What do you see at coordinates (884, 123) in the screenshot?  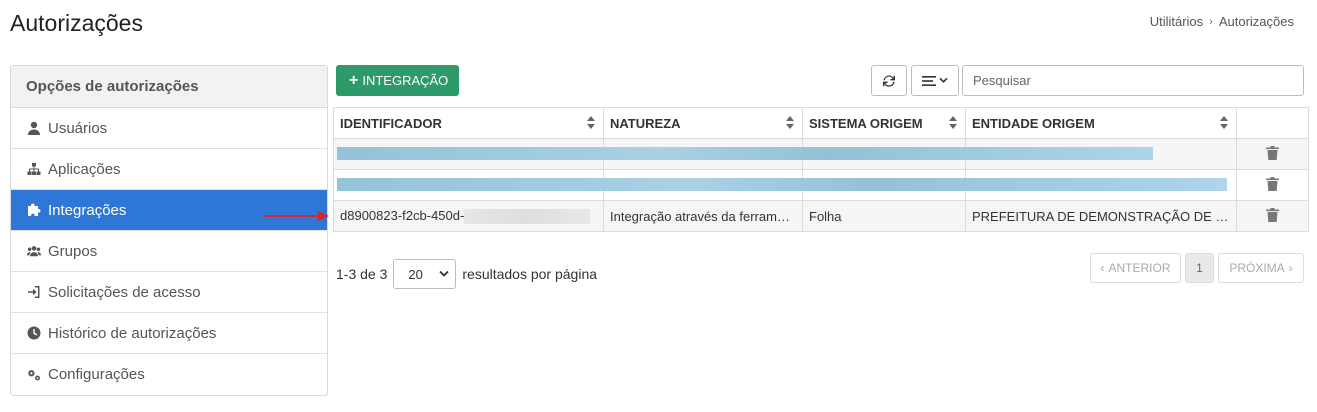 I see `column-header-sistema-origem: SISTEMA ORIGEM` at bounding box center [884, 123].